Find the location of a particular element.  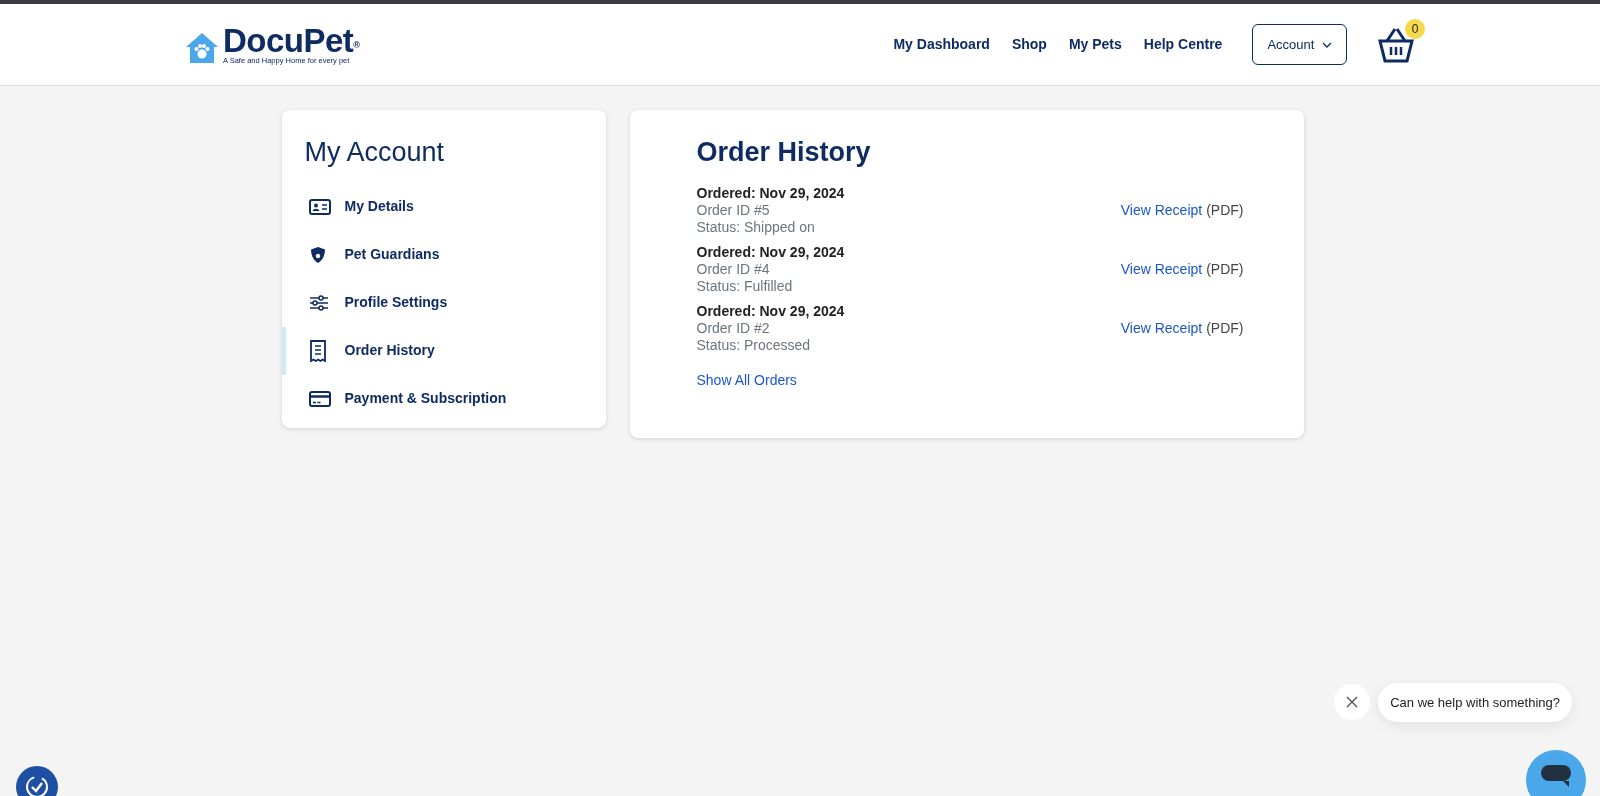

cart-count-badge: 0 is located at coordinates (1415, 28).